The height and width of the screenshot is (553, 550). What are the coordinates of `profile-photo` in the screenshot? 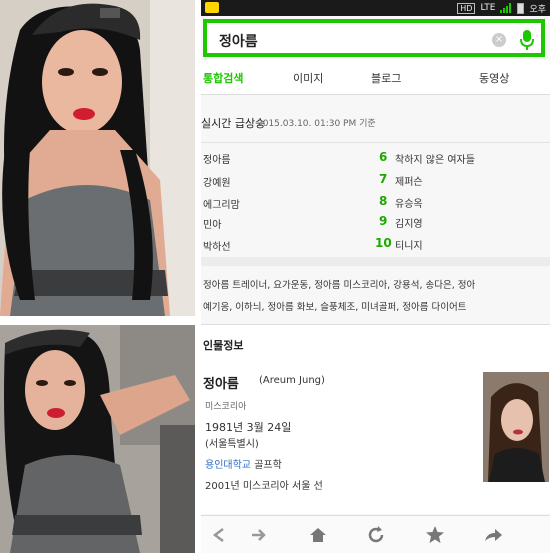 It's located at (516, 427).